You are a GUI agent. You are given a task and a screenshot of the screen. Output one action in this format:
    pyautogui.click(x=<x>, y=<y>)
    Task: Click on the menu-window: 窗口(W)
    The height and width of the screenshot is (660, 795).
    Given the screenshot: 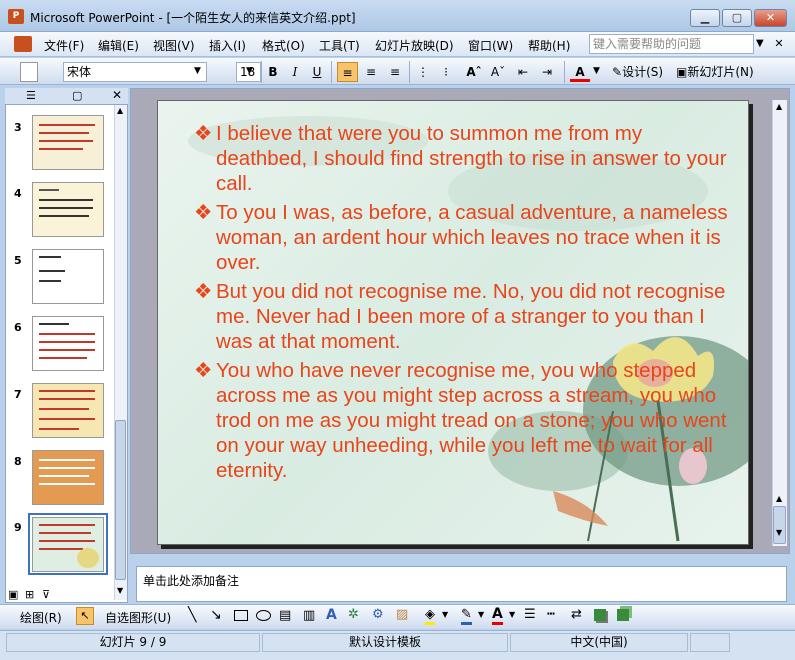 What is the action you would take?
    pyautogui.click(x=490, y=45)
    